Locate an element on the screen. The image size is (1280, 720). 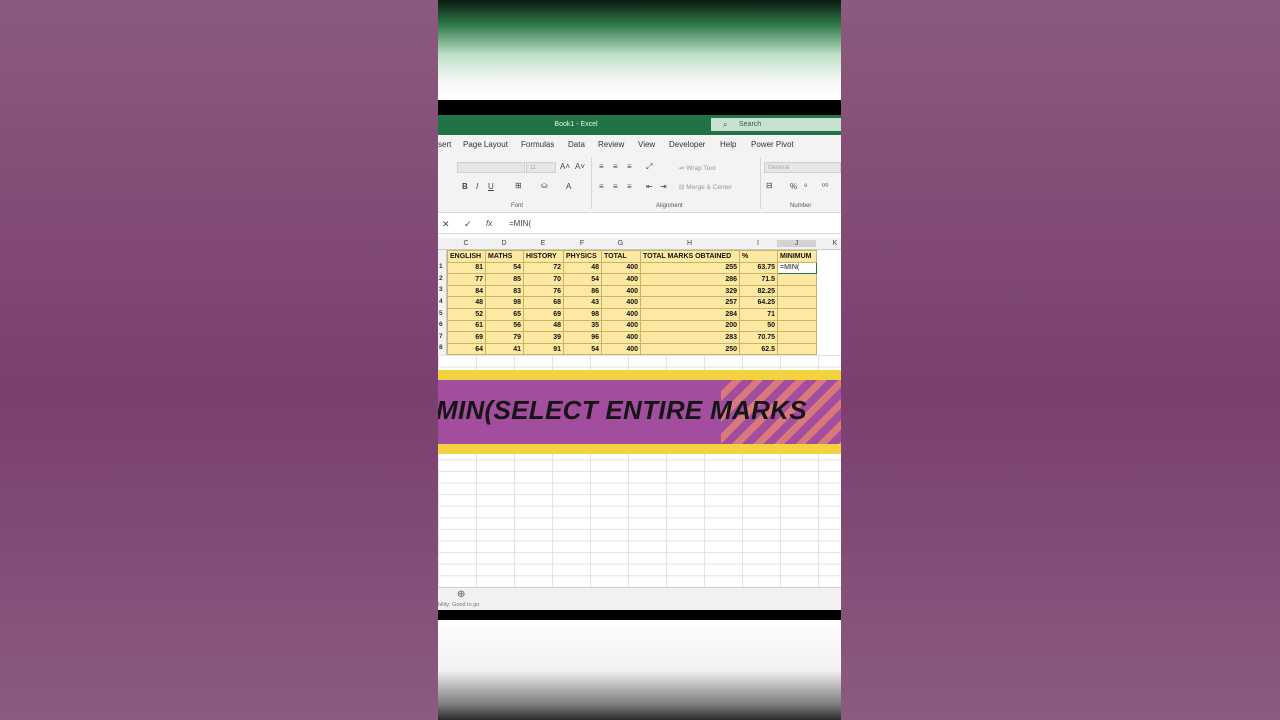
percent-style-icon: % is located at coordinates (793, 186).